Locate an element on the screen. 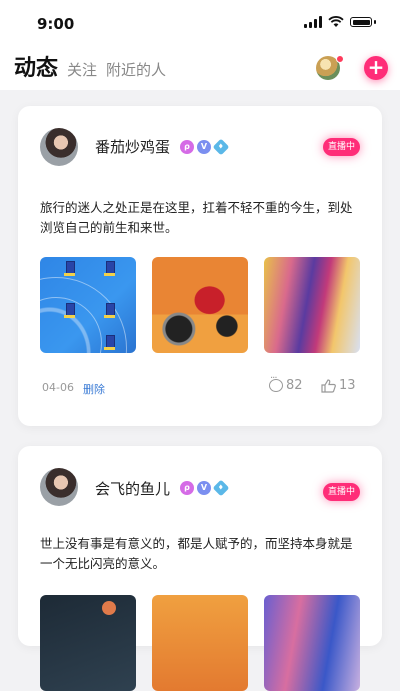  like-count: 13 is located at coordinates (347, 385).